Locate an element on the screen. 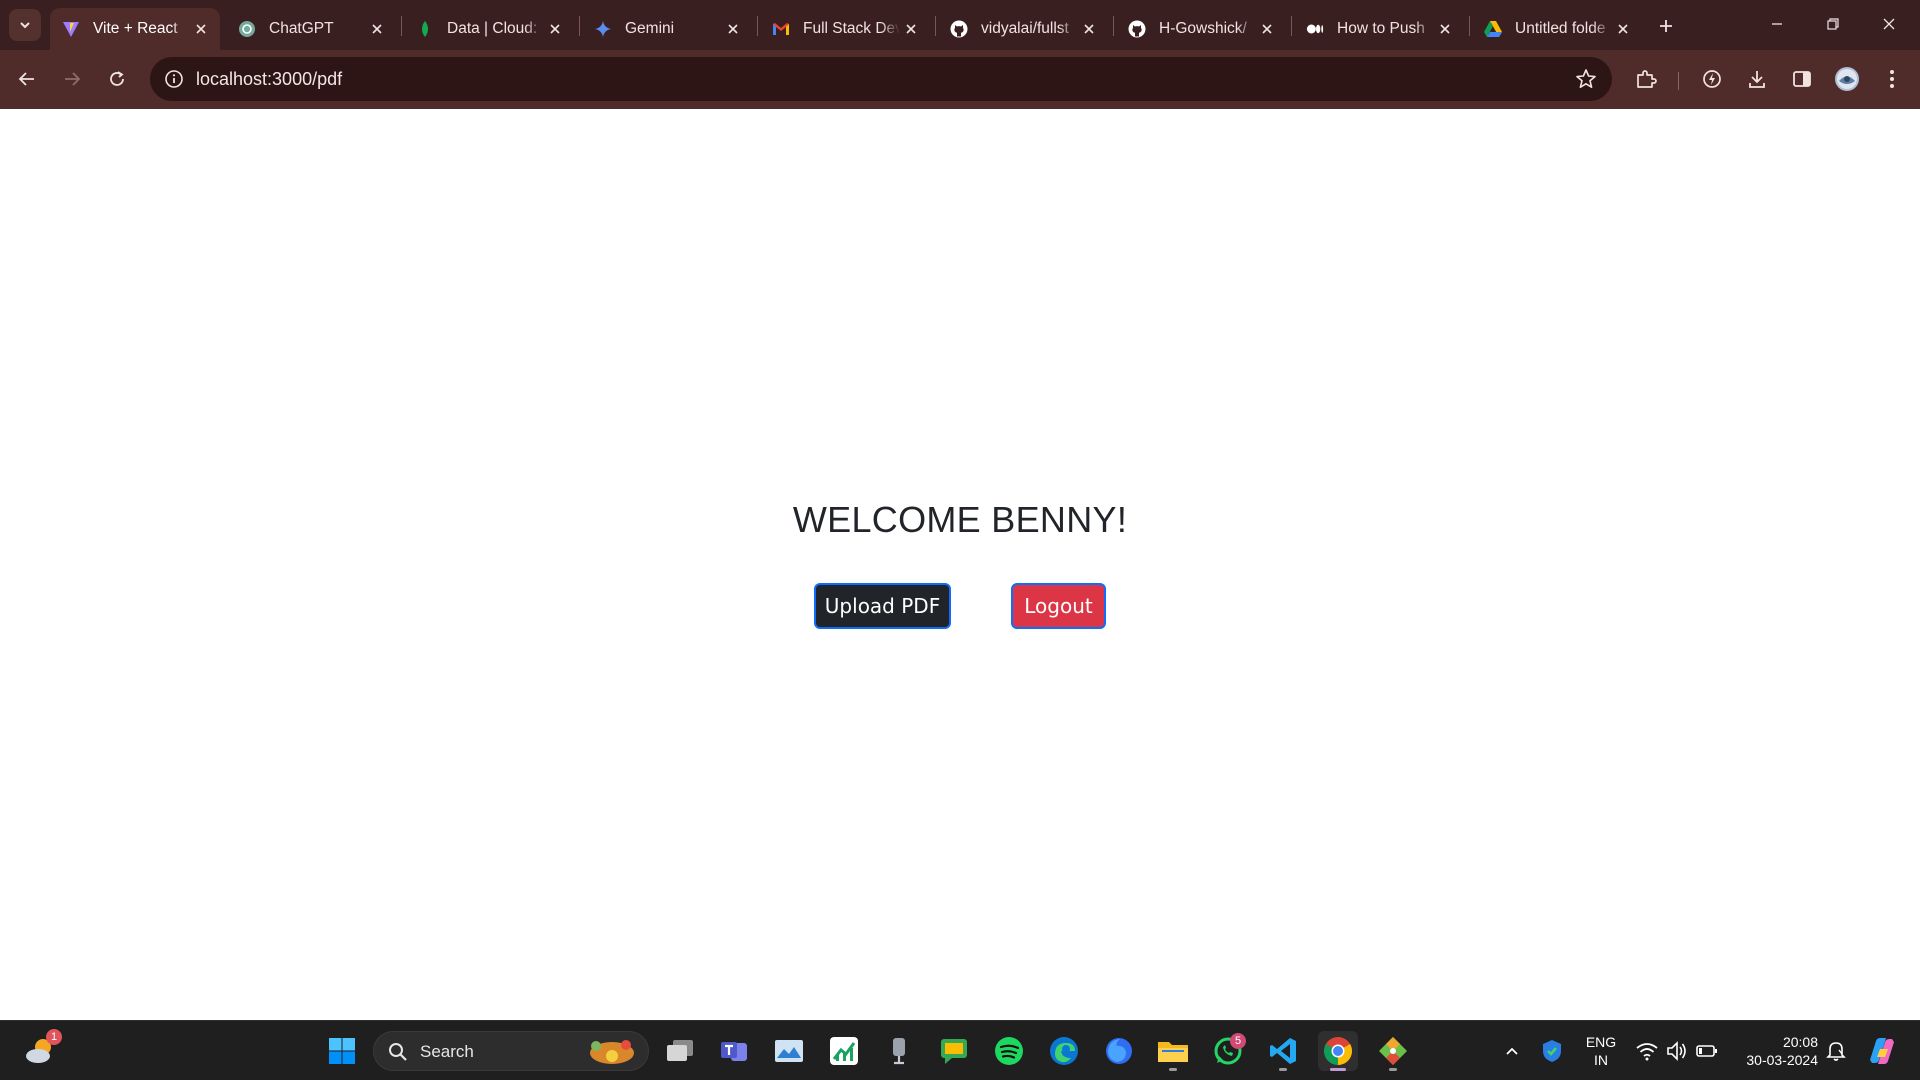  address-url: localhost:3000/pdf is located at coordinates (269, 79).